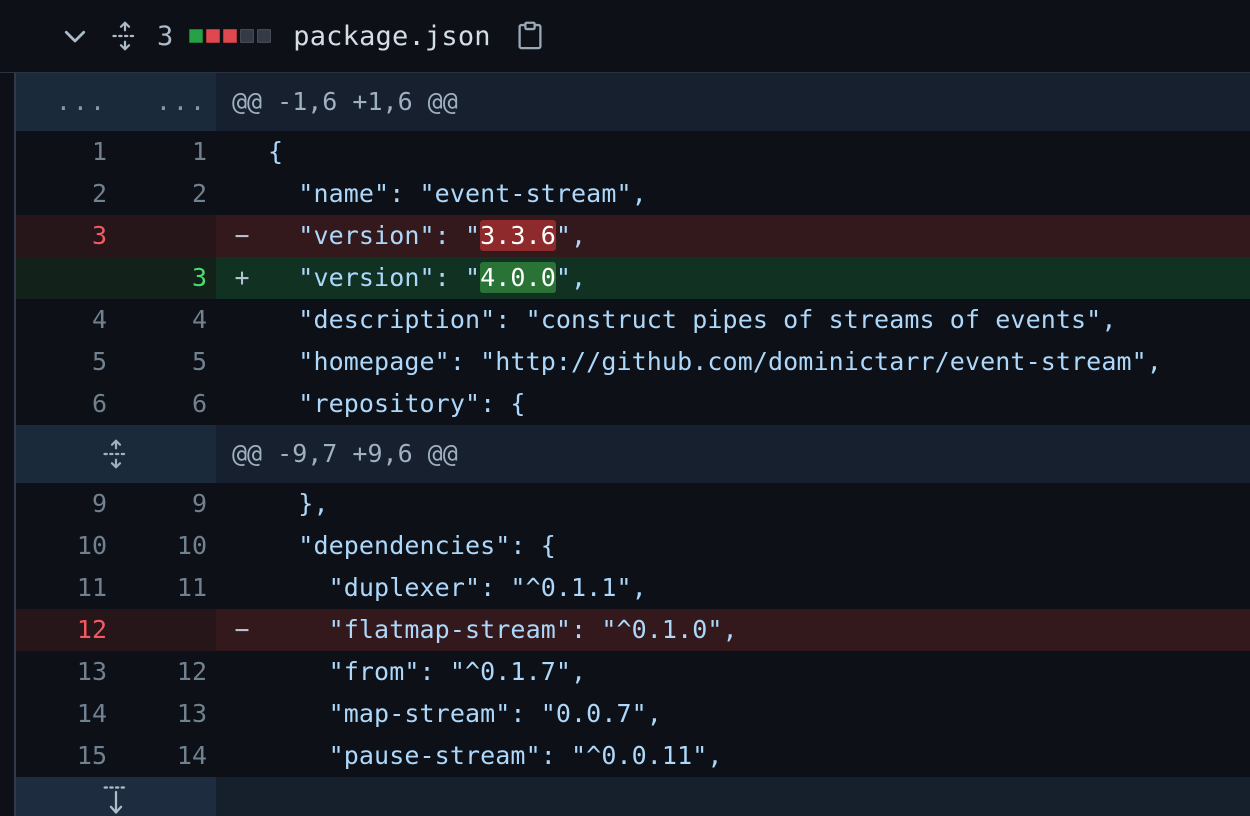 The height and width of the screenshot is (816, 1250). I want to click on diff-line-context: 11 11 "duplexer": "^0.1.1",, so click(633, 588).